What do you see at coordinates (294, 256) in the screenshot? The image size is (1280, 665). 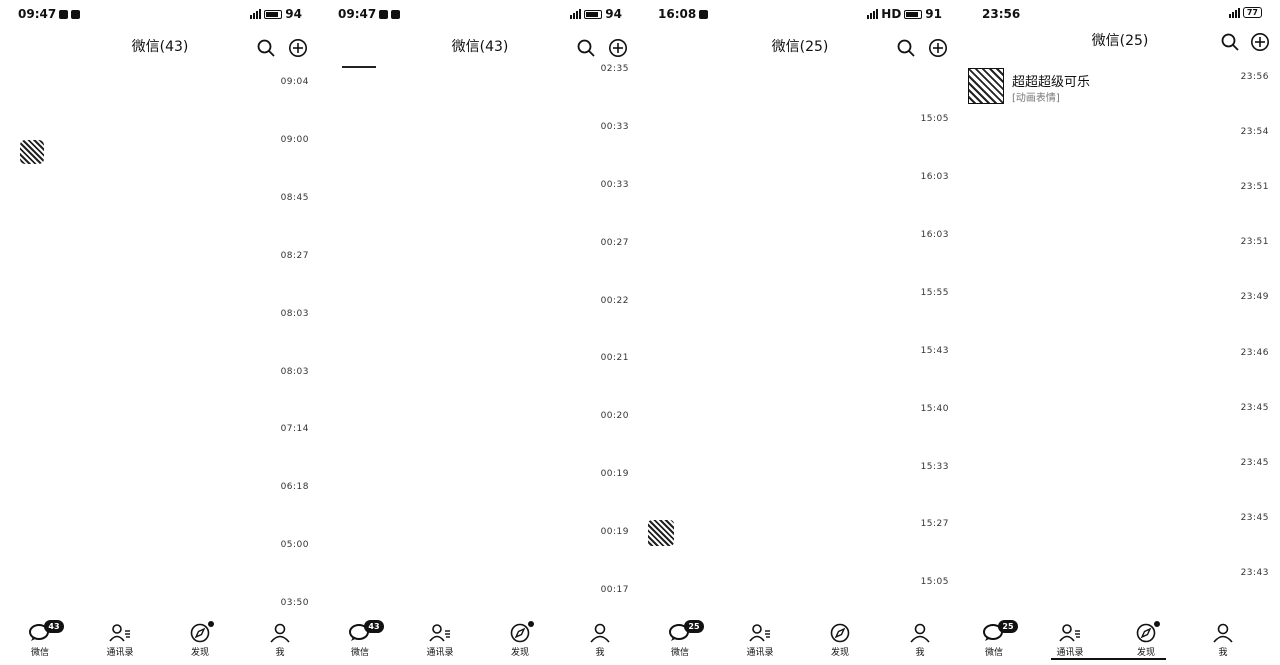 I see `chat-time: 08:27` at bounding box center [294, 256].